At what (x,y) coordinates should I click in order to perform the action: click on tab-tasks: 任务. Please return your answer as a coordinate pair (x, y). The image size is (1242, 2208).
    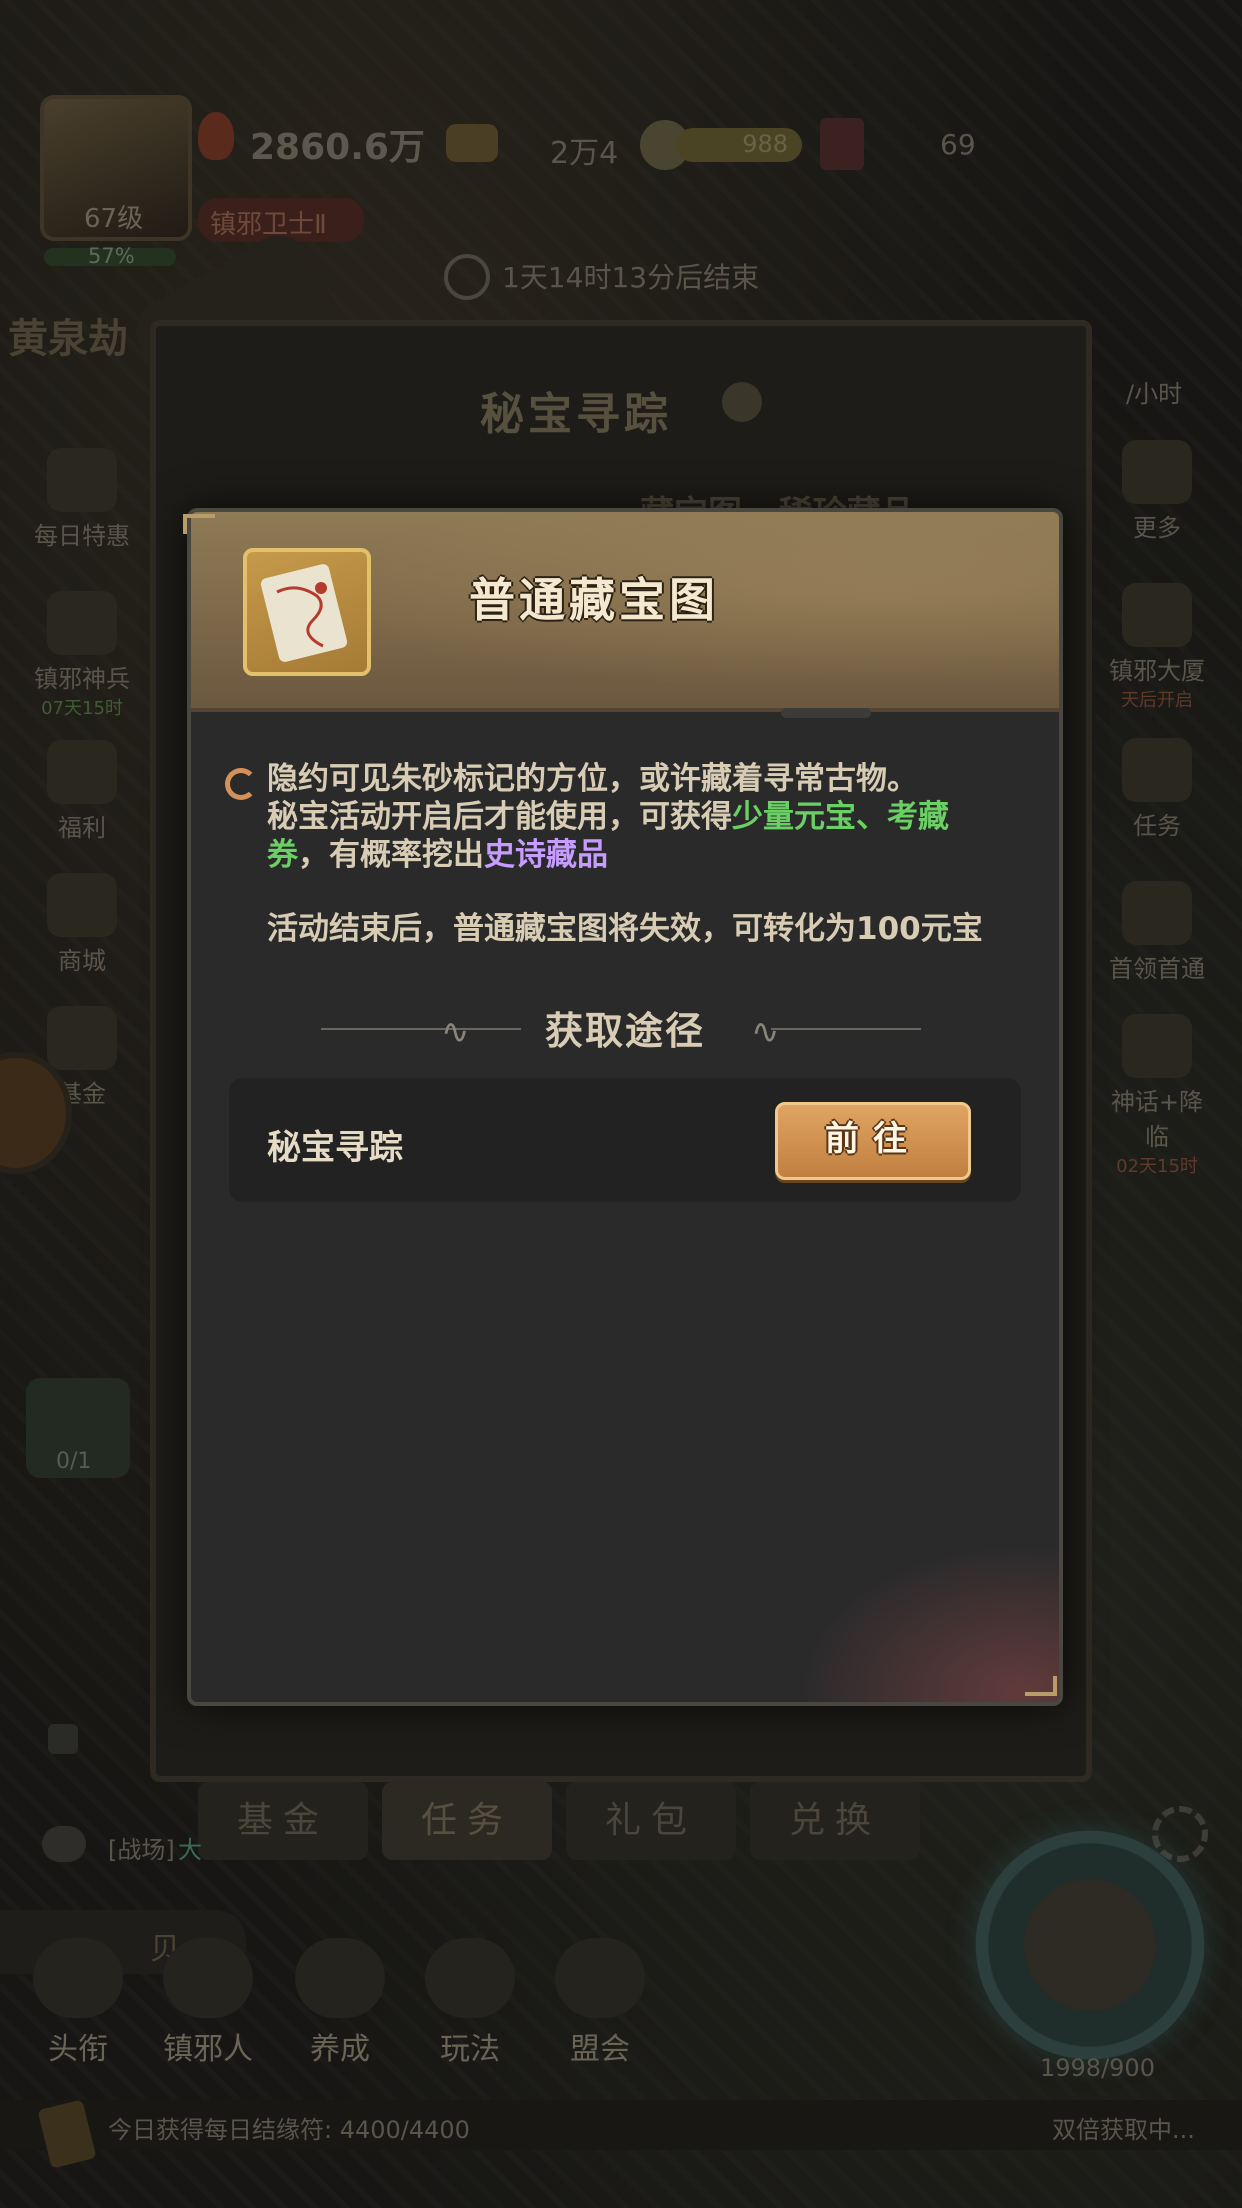
    Looking at the image, I should click on (467, 1821).